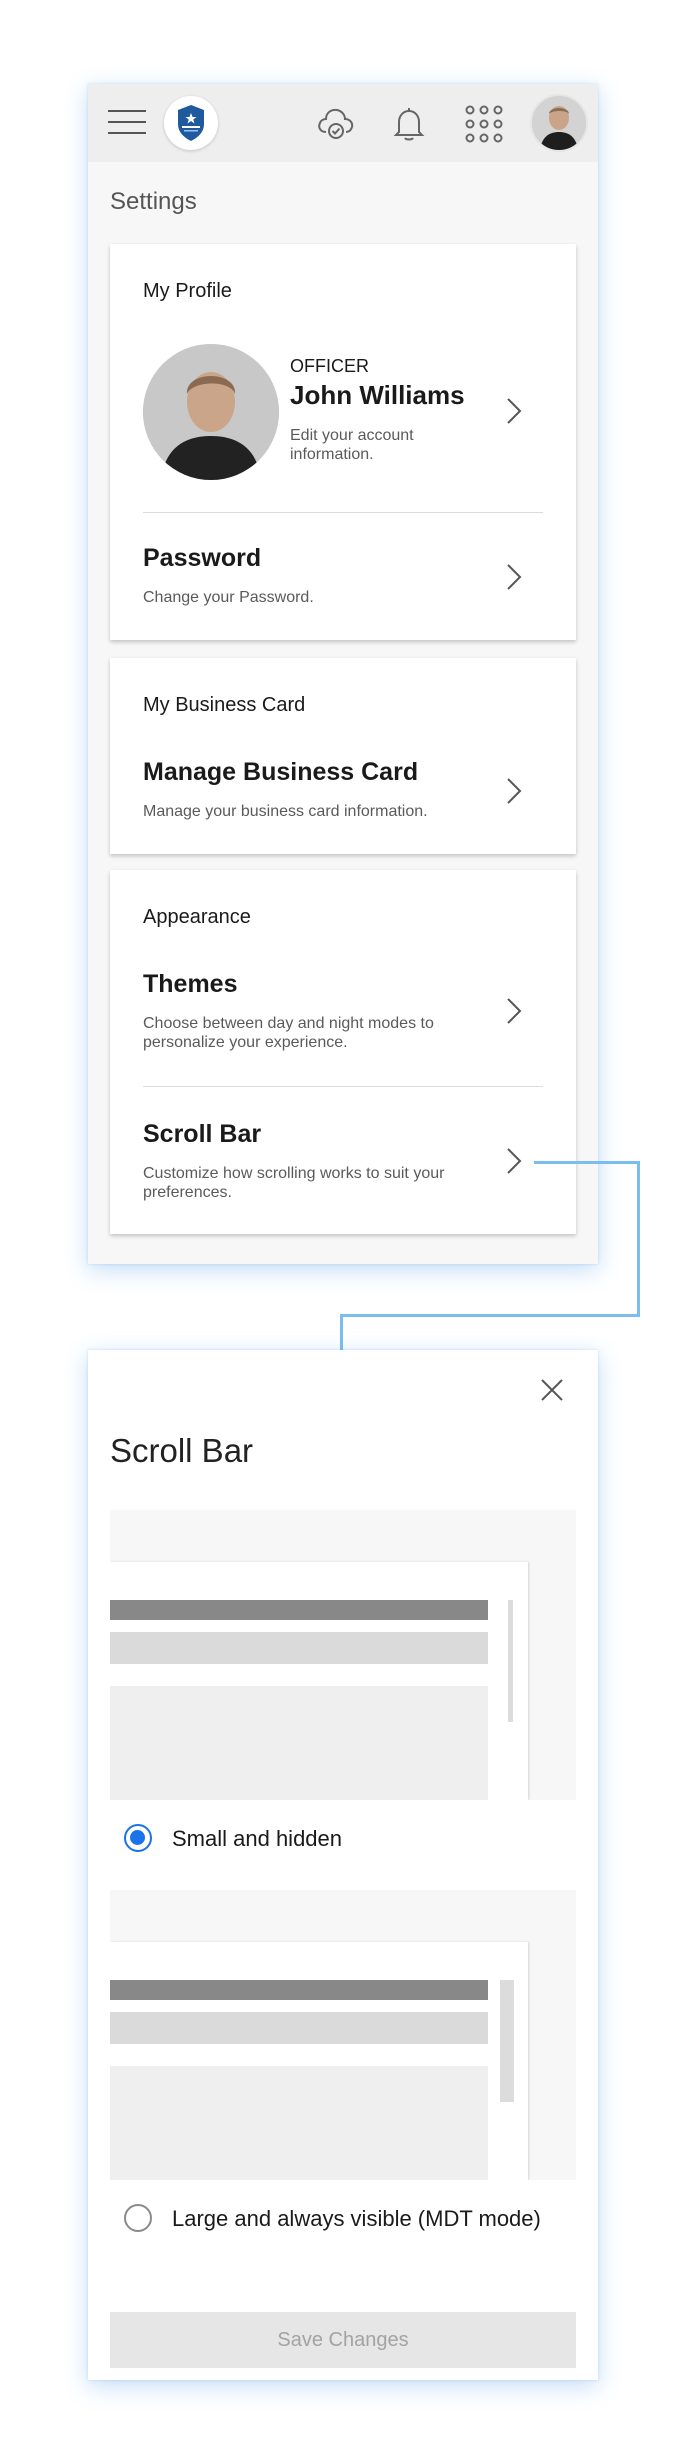 This screenshot has width=686, height=2444. What do you see at coordinates (187, 291) in the screenshot?
I see `section-title-my-profile: My Profile` at bounding box center [187, 291].